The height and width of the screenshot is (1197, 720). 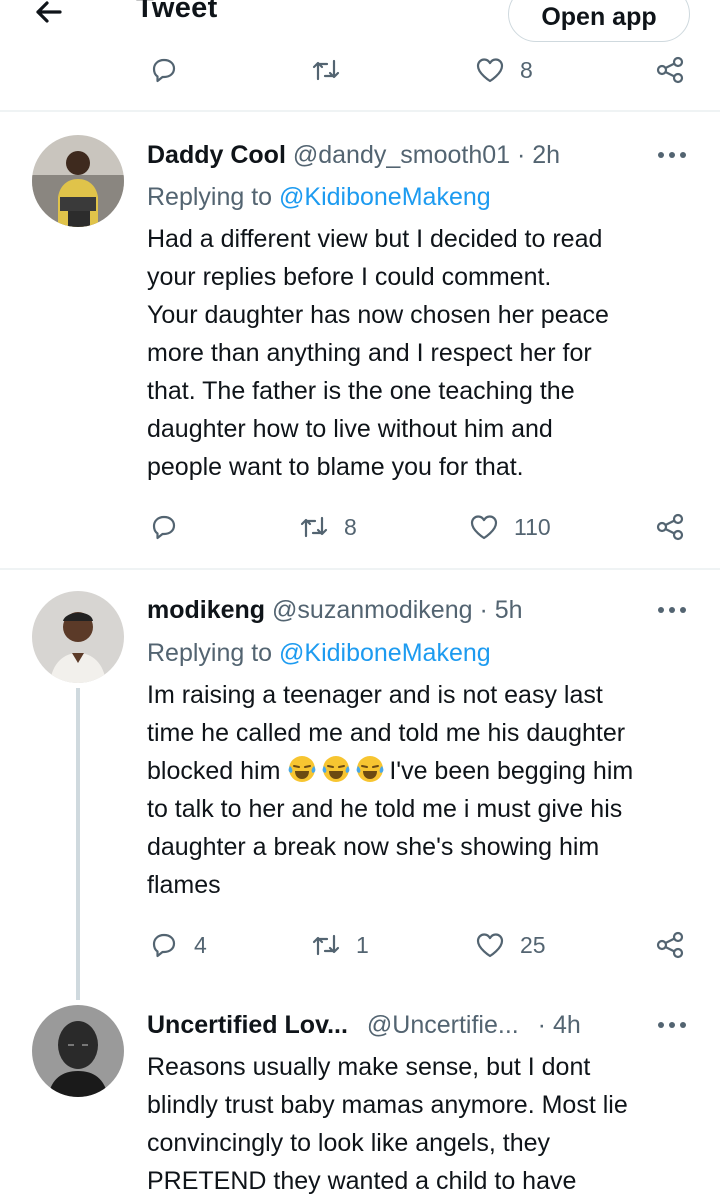 I want to click on text-segment: I've been begging him, so click(x=511, y=771).